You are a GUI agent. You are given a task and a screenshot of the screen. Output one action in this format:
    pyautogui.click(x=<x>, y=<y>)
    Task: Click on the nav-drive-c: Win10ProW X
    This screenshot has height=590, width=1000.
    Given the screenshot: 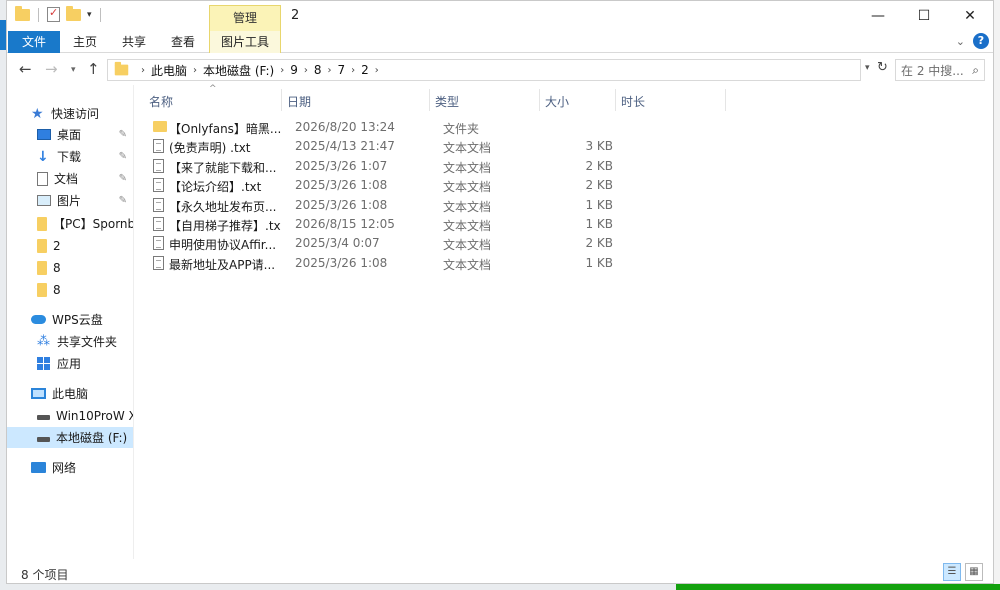 What is the action you would take?
    pyautogui.click(x=70, y=415)
    